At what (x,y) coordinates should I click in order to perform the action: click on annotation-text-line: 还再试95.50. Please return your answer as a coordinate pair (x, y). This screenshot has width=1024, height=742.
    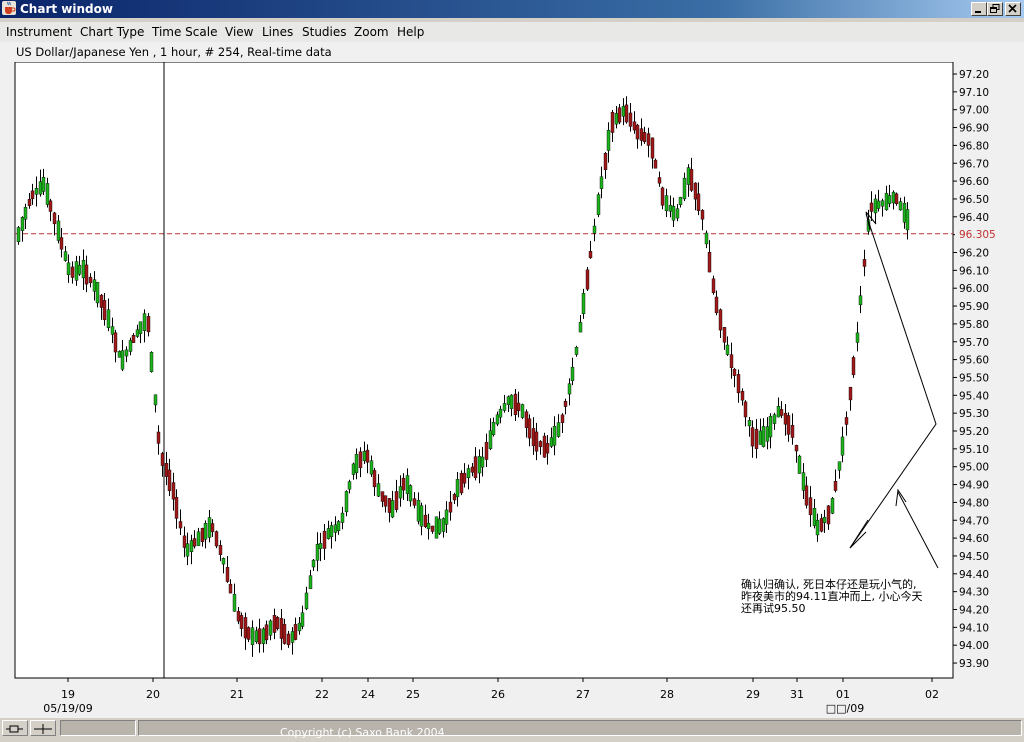
    Looking at the image, I should click on (773, 608).